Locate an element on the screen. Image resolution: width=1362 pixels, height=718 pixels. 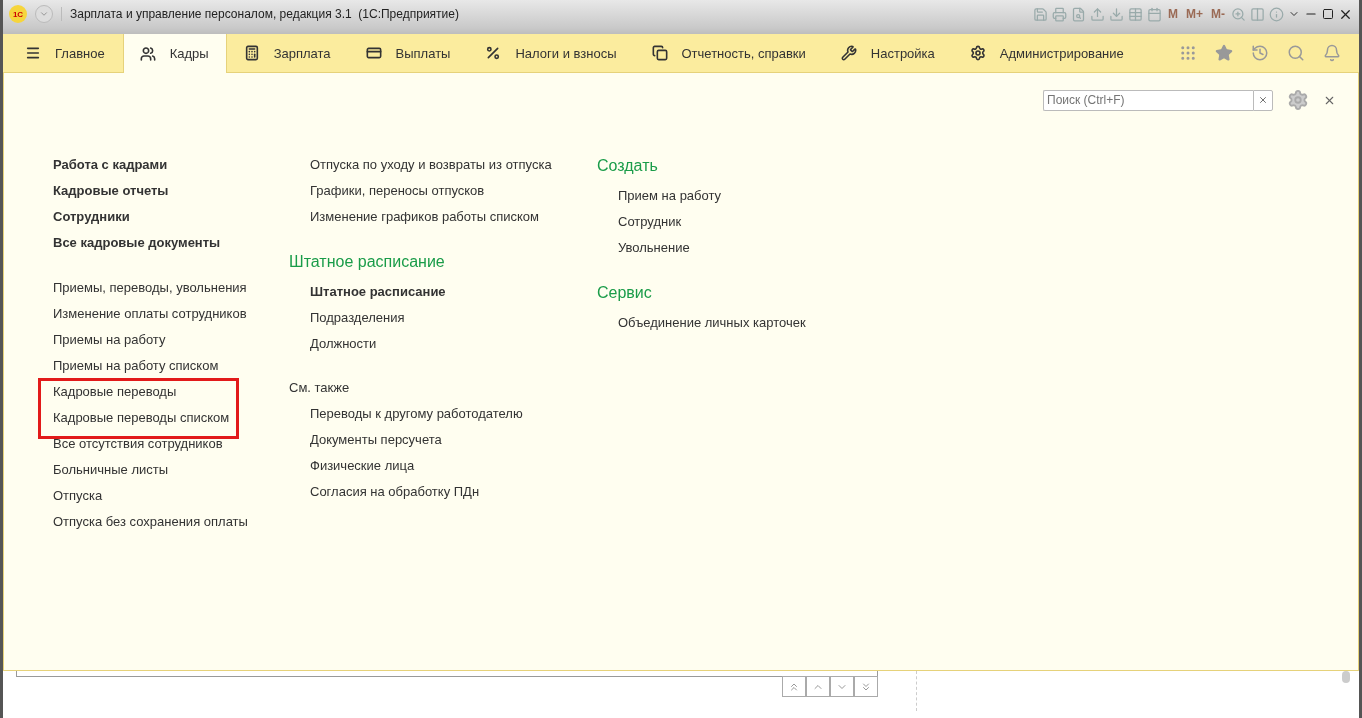
first-button is located at coordinates (794, 686).